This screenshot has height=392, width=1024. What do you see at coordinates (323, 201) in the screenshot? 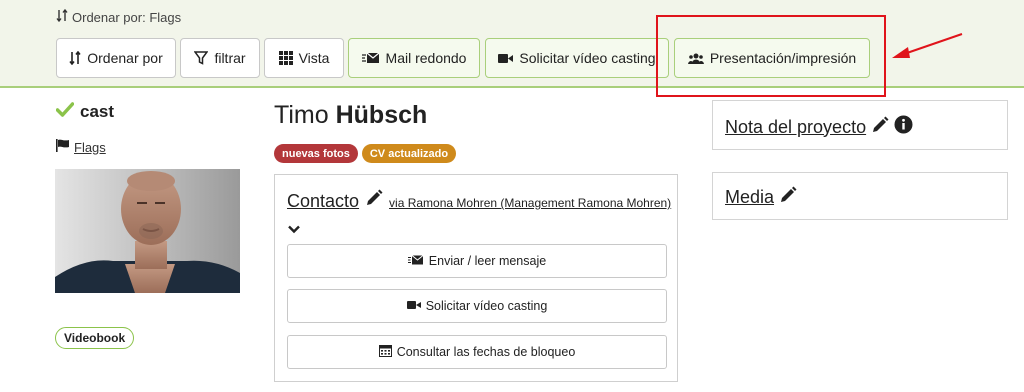
I see `contact-title: Contacto` at bounding box center [323, 201].